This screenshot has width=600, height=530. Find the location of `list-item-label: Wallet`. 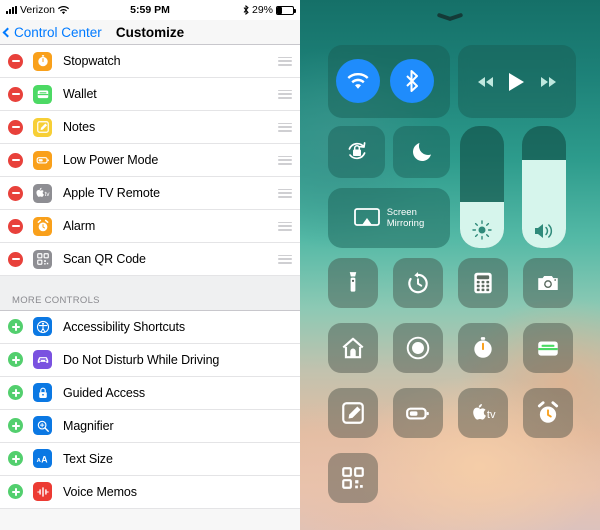

list-item-label: Wallet is located at coordinates (80, 94).